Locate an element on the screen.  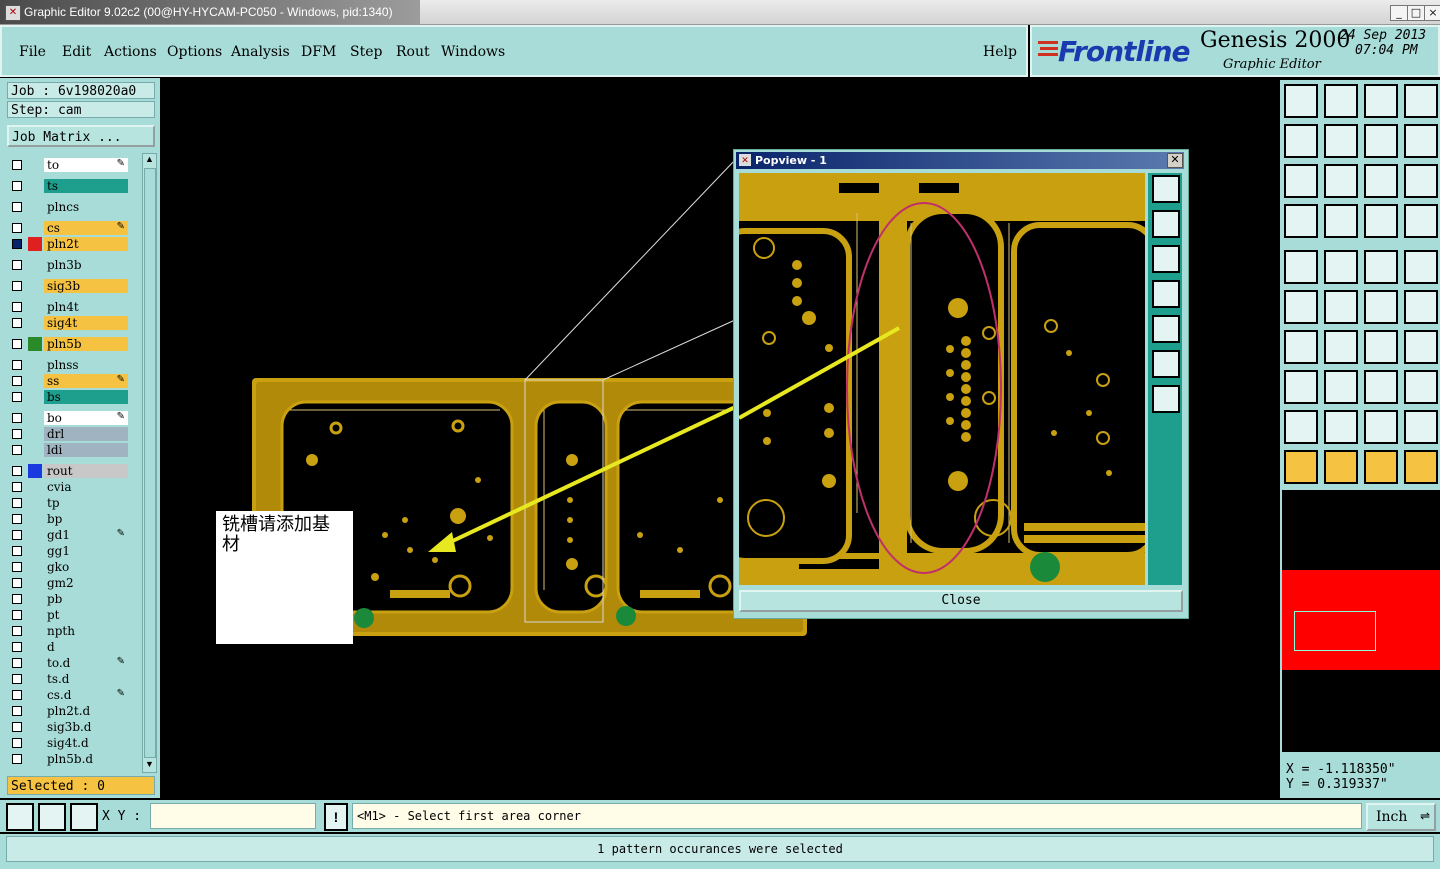
layer-row-pln2t-d: pln2t.d is located at coordinates (69, 711).